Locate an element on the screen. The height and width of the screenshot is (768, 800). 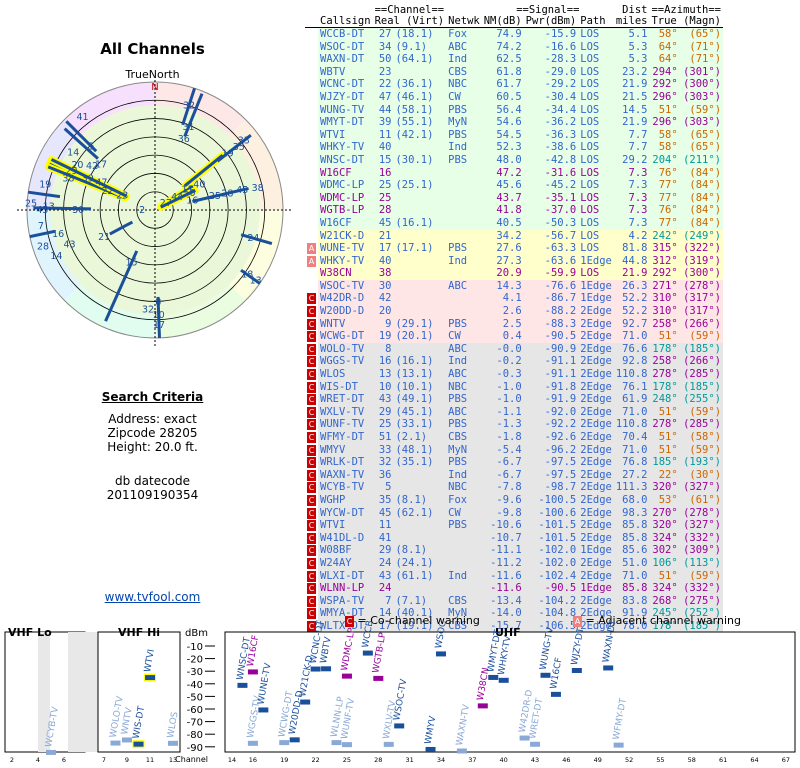
cell-call: WFMY-DT is located at coordinates (342, 437).